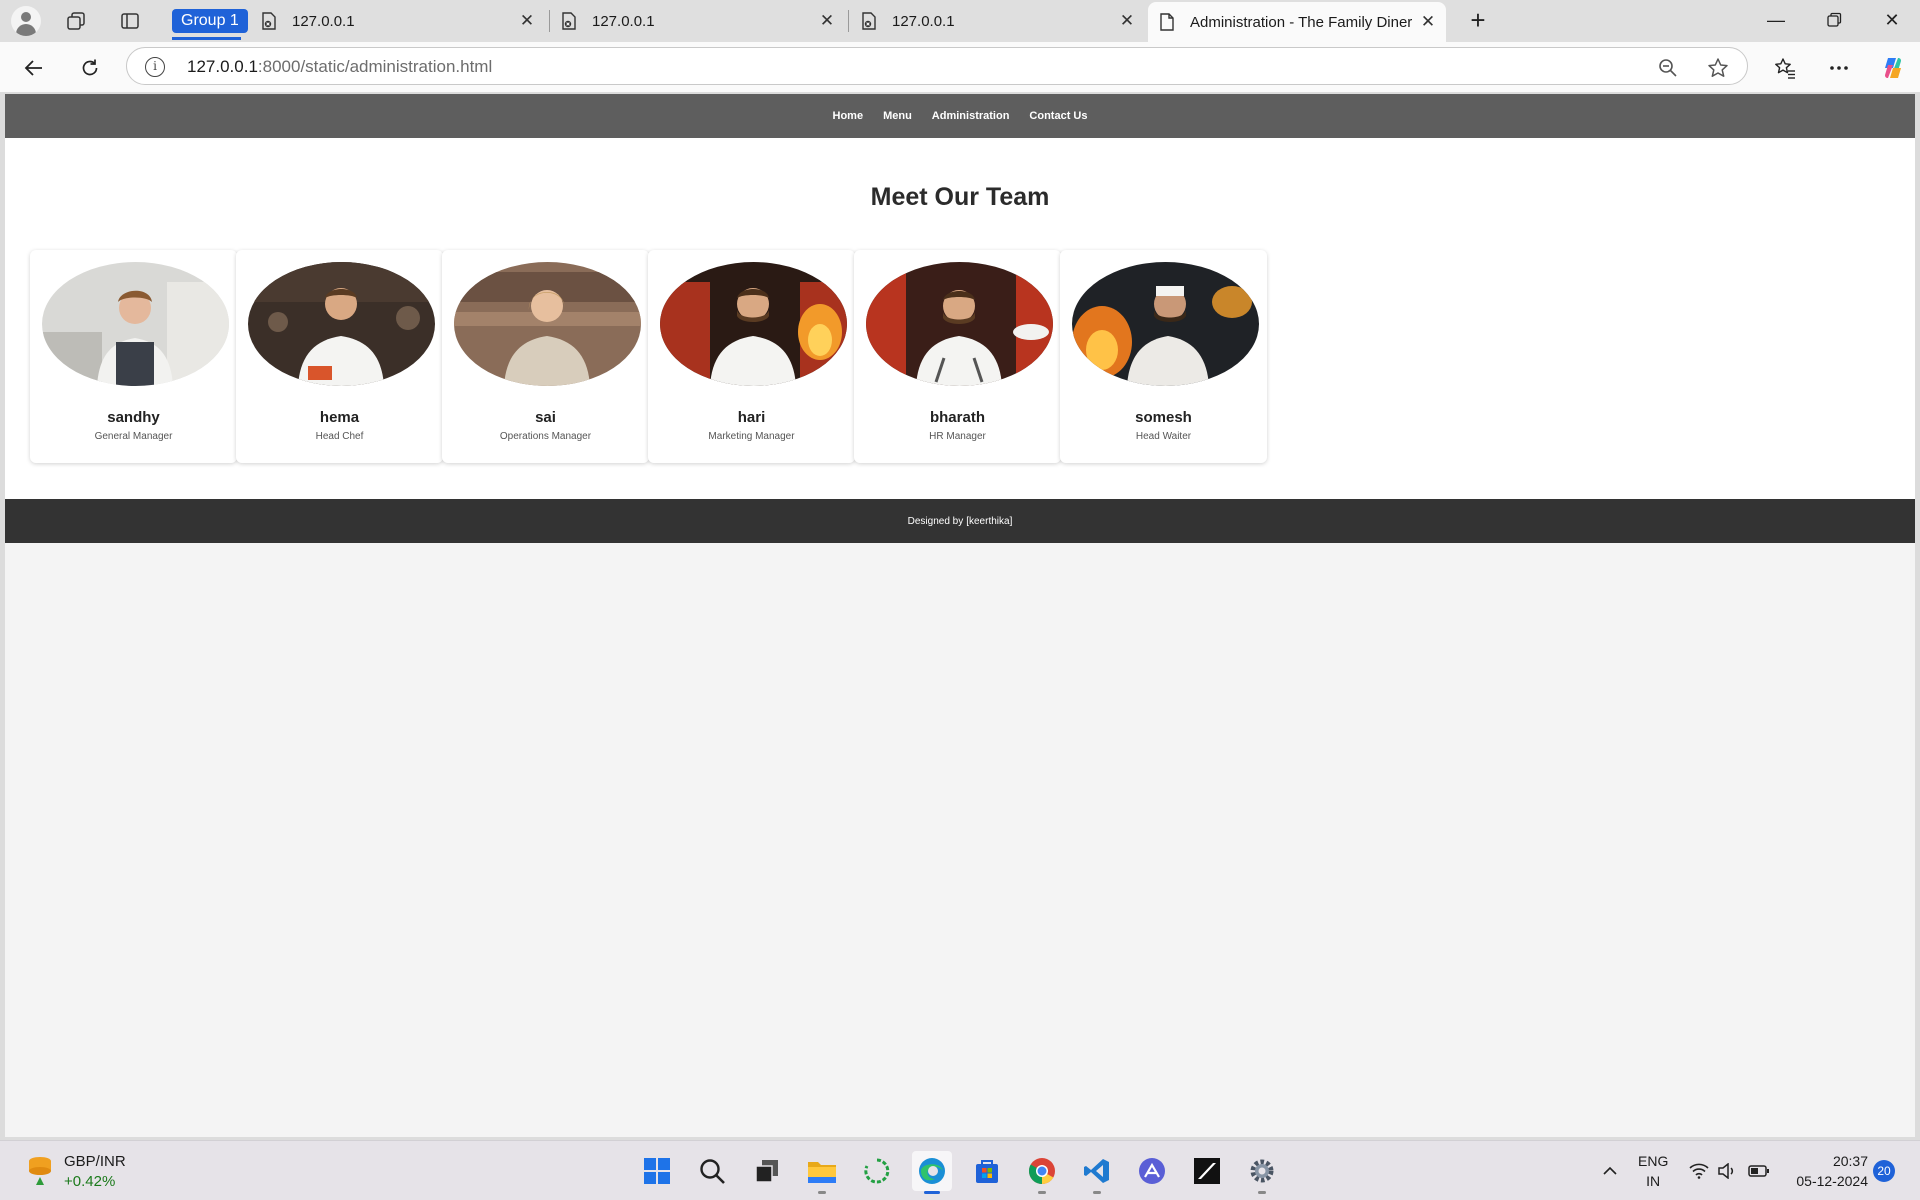 This screenshot has width=1920, height=1200. Describe the element at coordinates (76, 21) in the screenshot. I see `workspaces-icon` at that location.